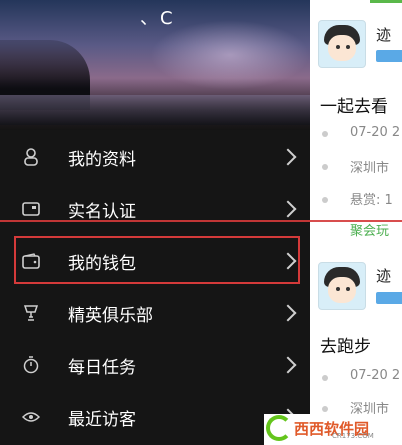  I want to click on post-title: 去跑步, so click(345, 344).